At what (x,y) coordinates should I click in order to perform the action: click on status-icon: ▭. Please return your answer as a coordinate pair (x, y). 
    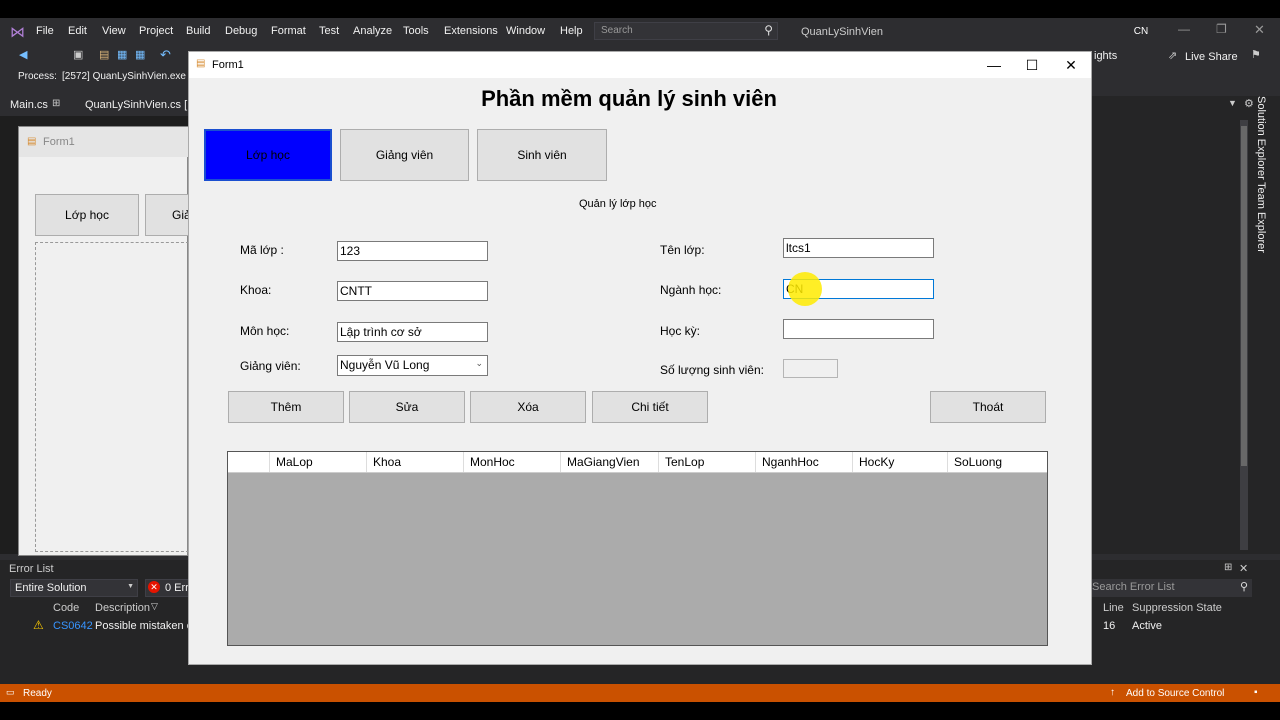
    Looking at the image, I should click on (10, 692).